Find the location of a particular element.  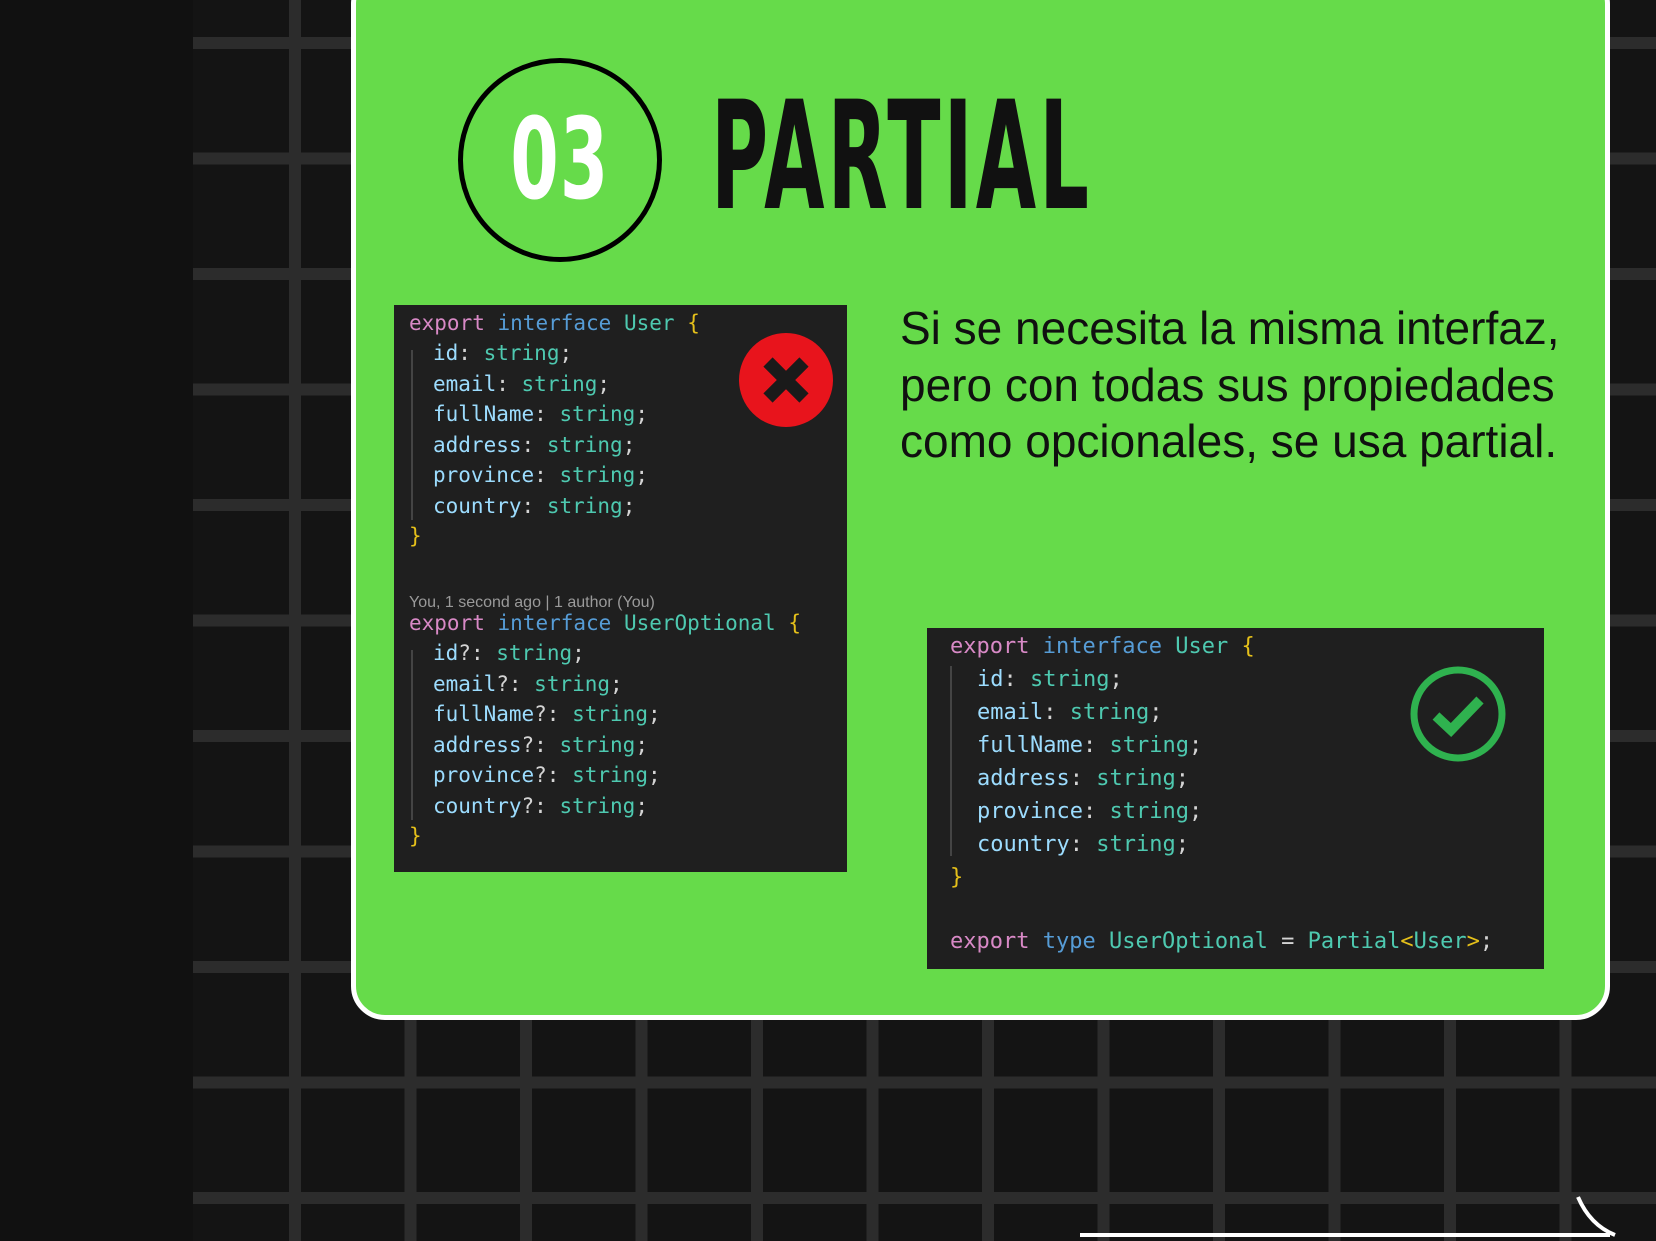

step-number-badge: 03 is located at coordinates (560, 160).